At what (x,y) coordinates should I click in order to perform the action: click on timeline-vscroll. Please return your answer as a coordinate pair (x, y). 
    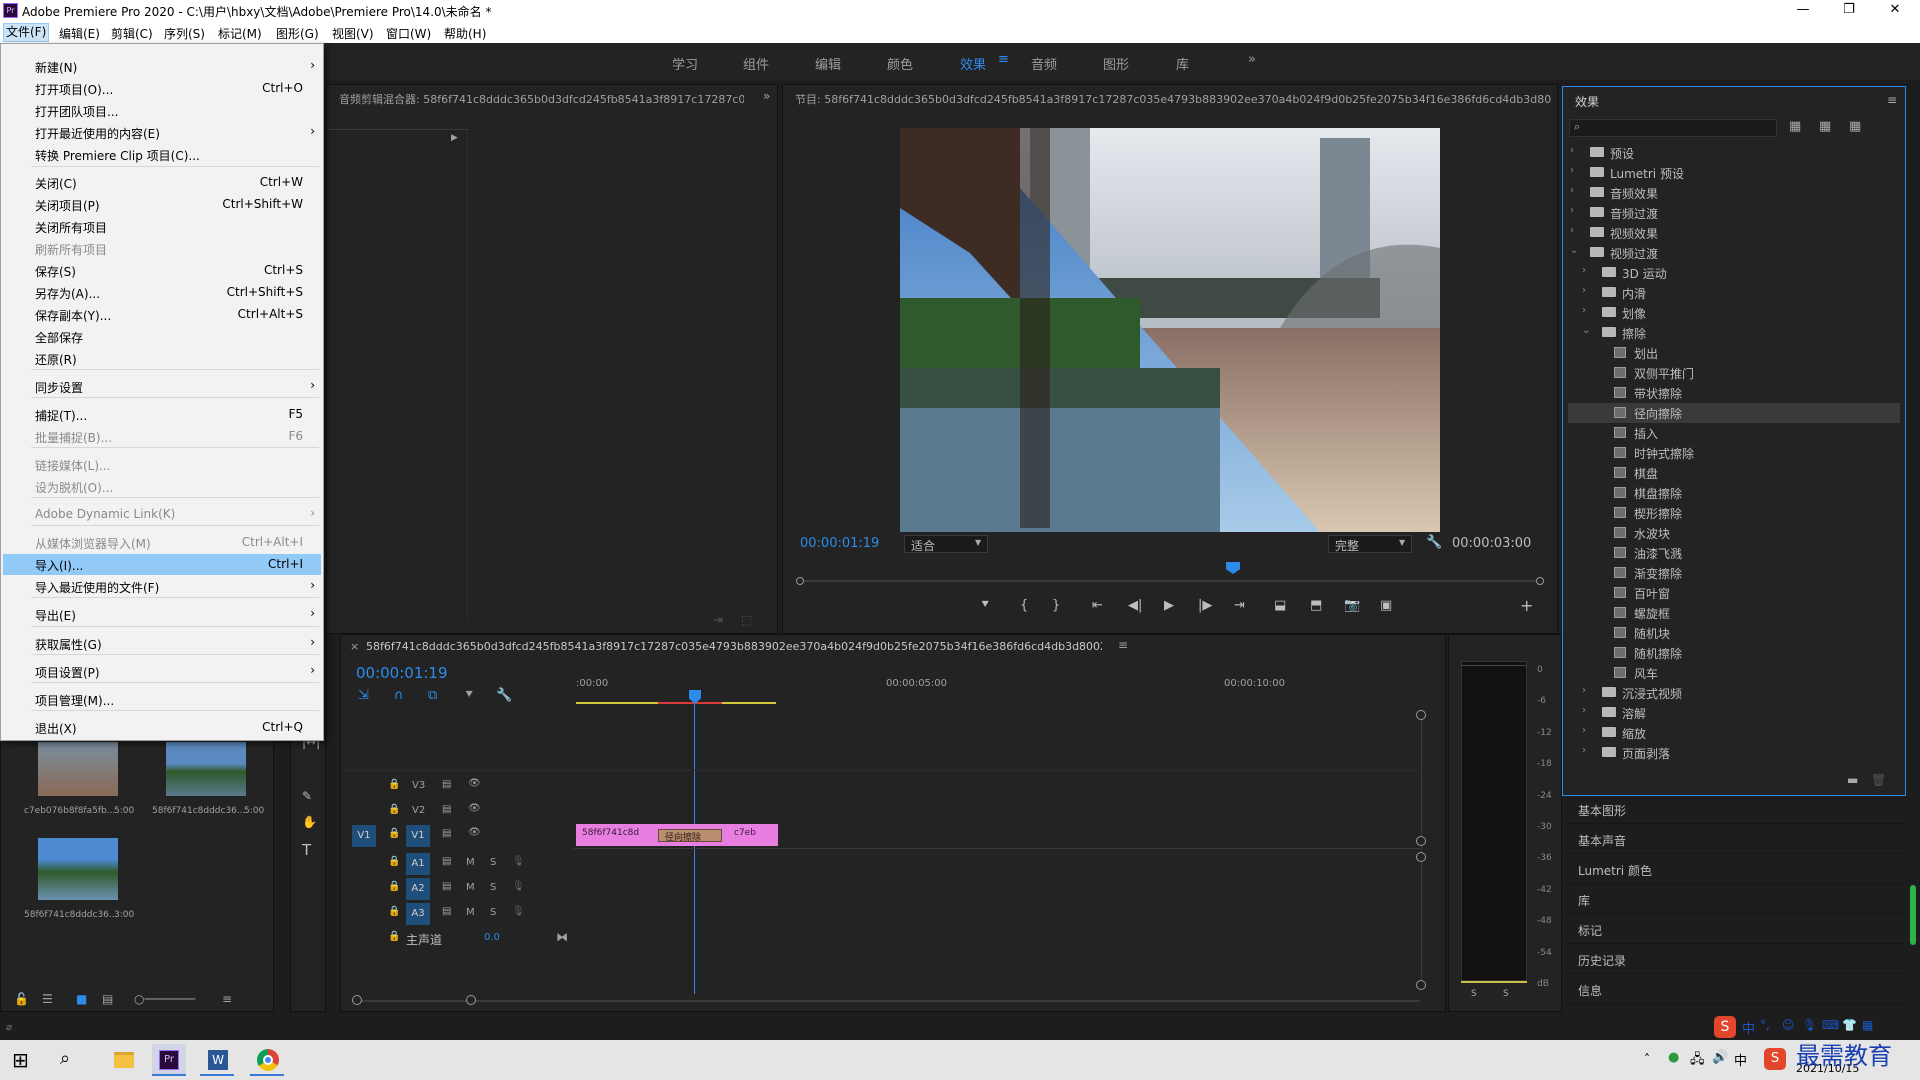
    Looking at the image, I should click on (1421, 850).